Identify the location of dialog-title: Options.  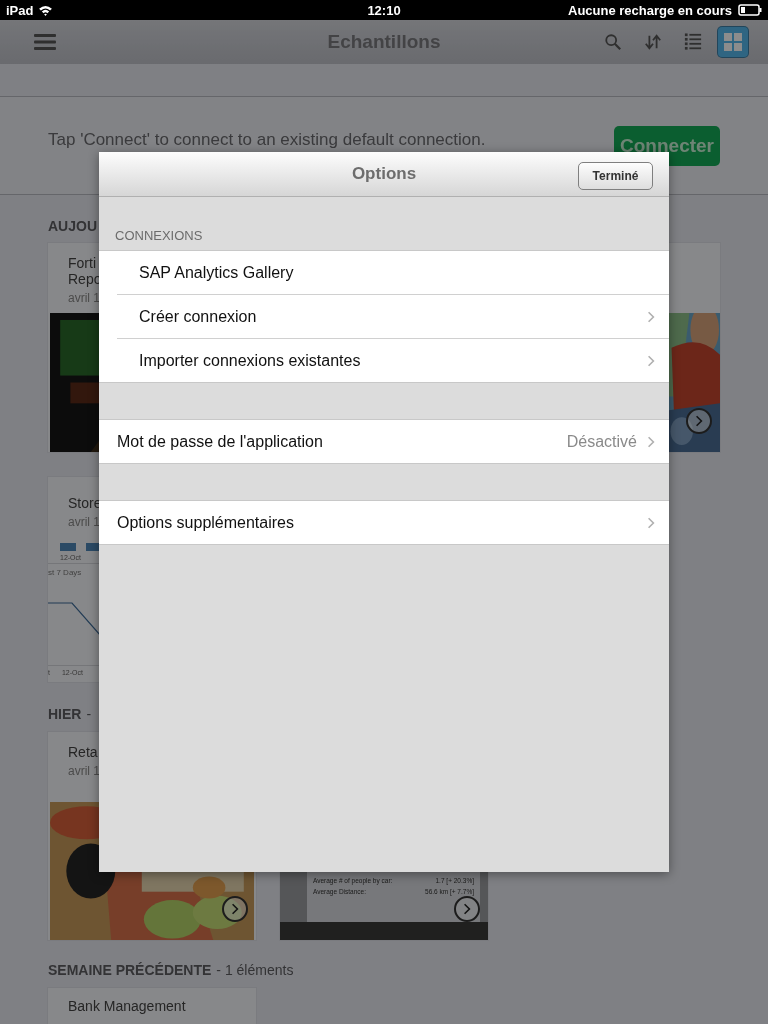
(384, 174).